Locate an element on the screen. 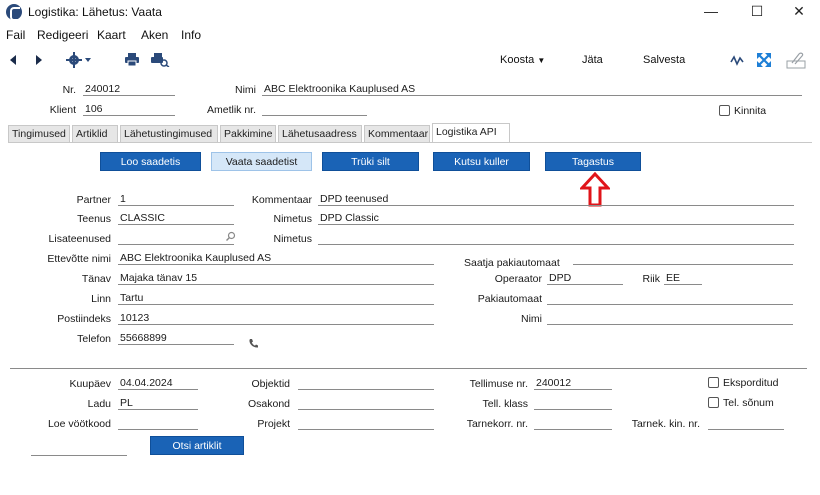  tel-sonum-label: Tel. sõnum is located at coordinates (748, 403).